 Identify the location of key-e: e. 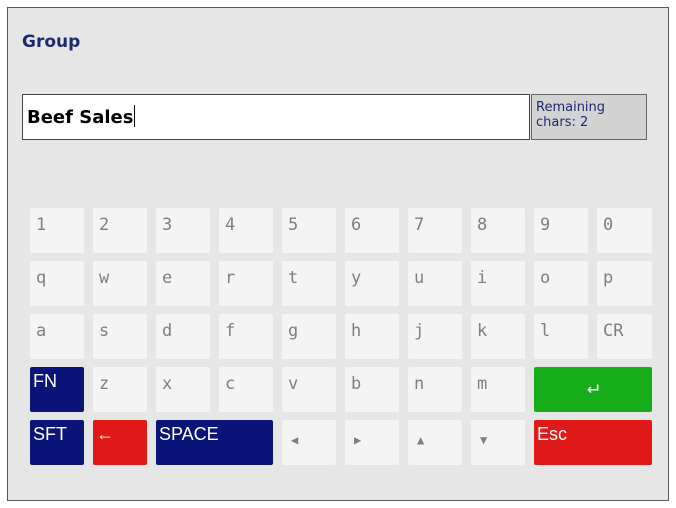
(183, 283).